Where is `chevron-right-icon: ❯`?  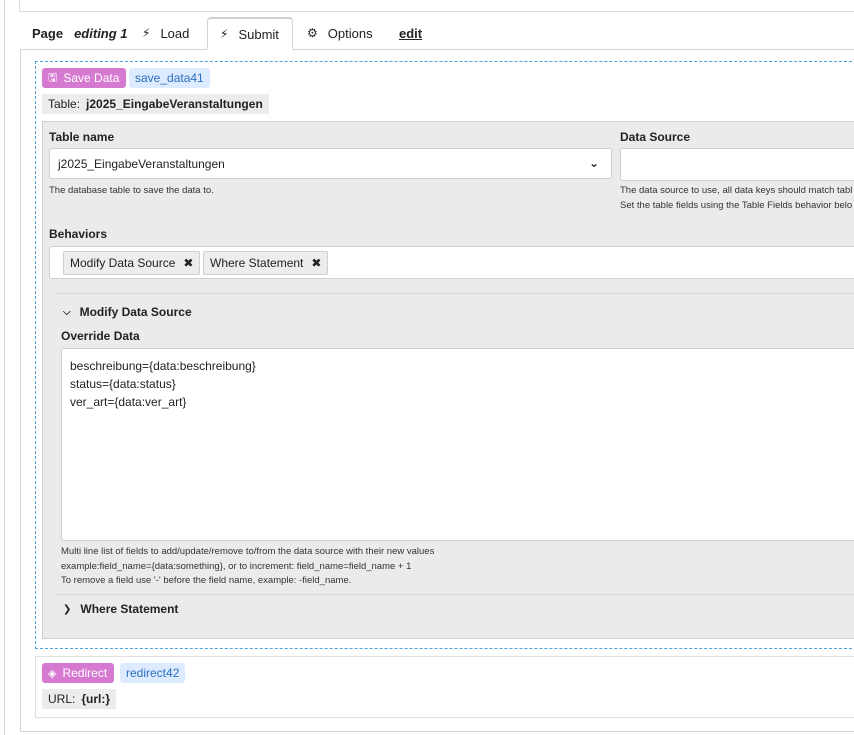
chevron-right-icon: ❯ is located at coordinates (67, 609).